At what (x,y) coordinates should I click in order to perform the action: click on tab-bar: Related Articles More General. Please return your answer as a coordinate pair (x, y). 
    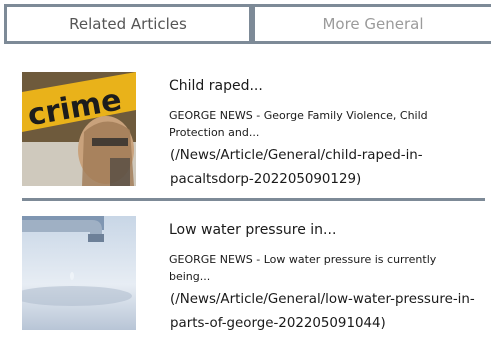
    Looking at the image, I should click on (247, 24).